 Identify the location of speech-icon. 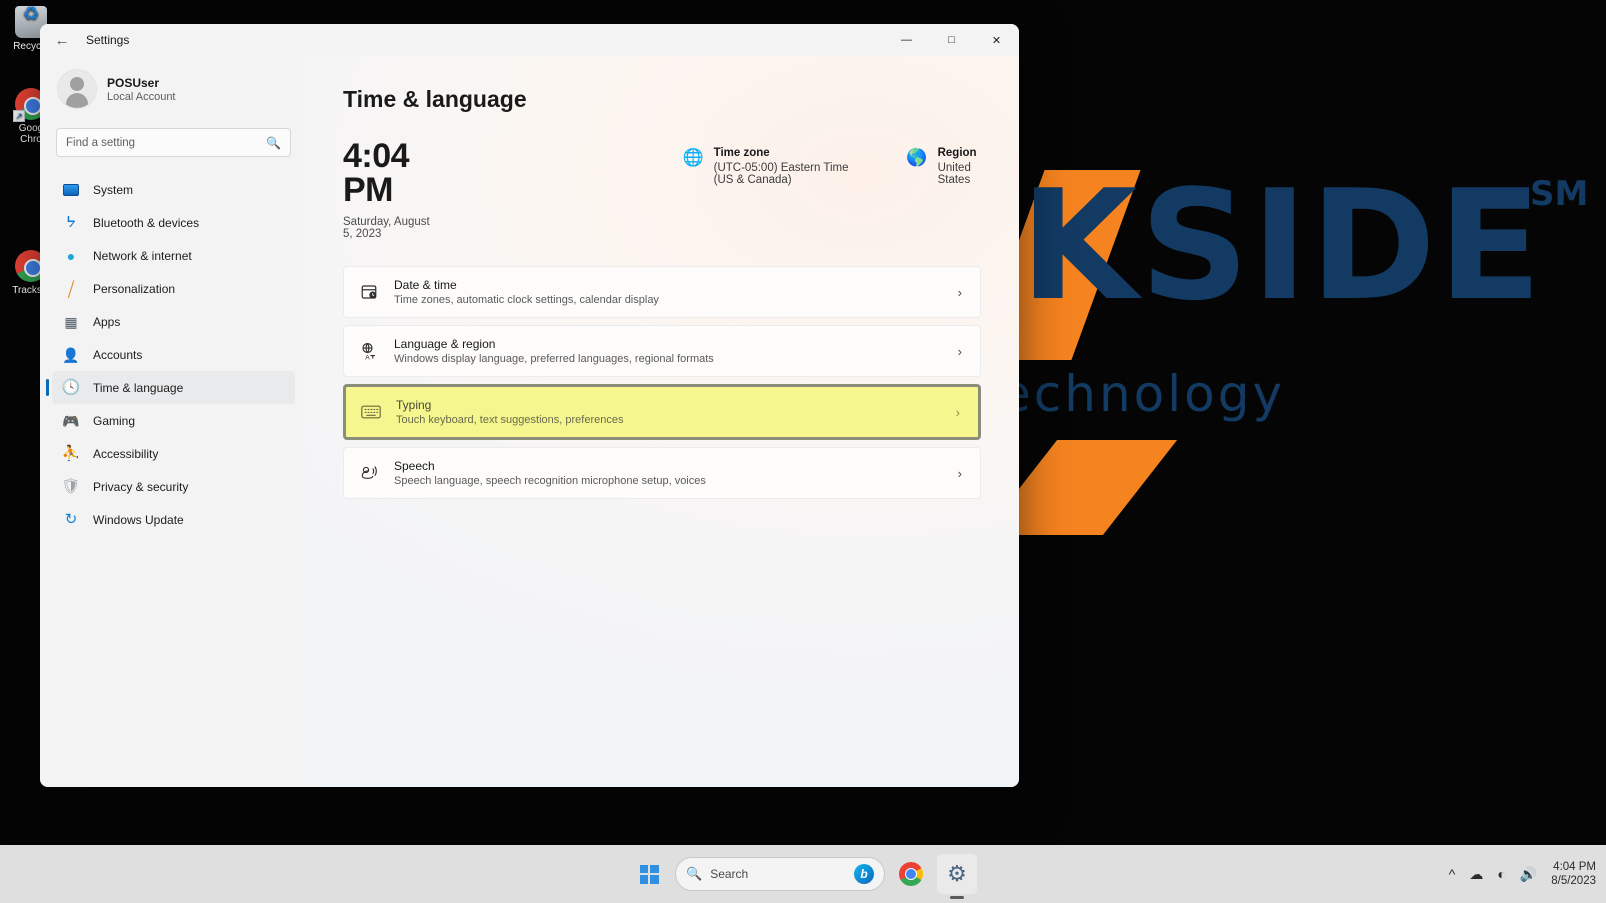
(369, 473).